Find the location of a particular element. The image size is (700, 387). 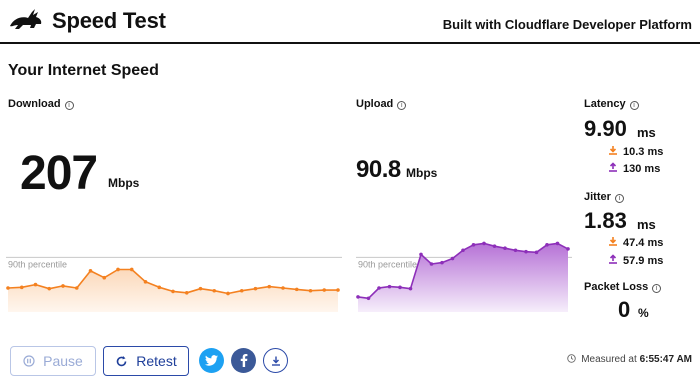

built-with-link: Built with Cloudflare Developer Platform is located at coordinates (567, 24).